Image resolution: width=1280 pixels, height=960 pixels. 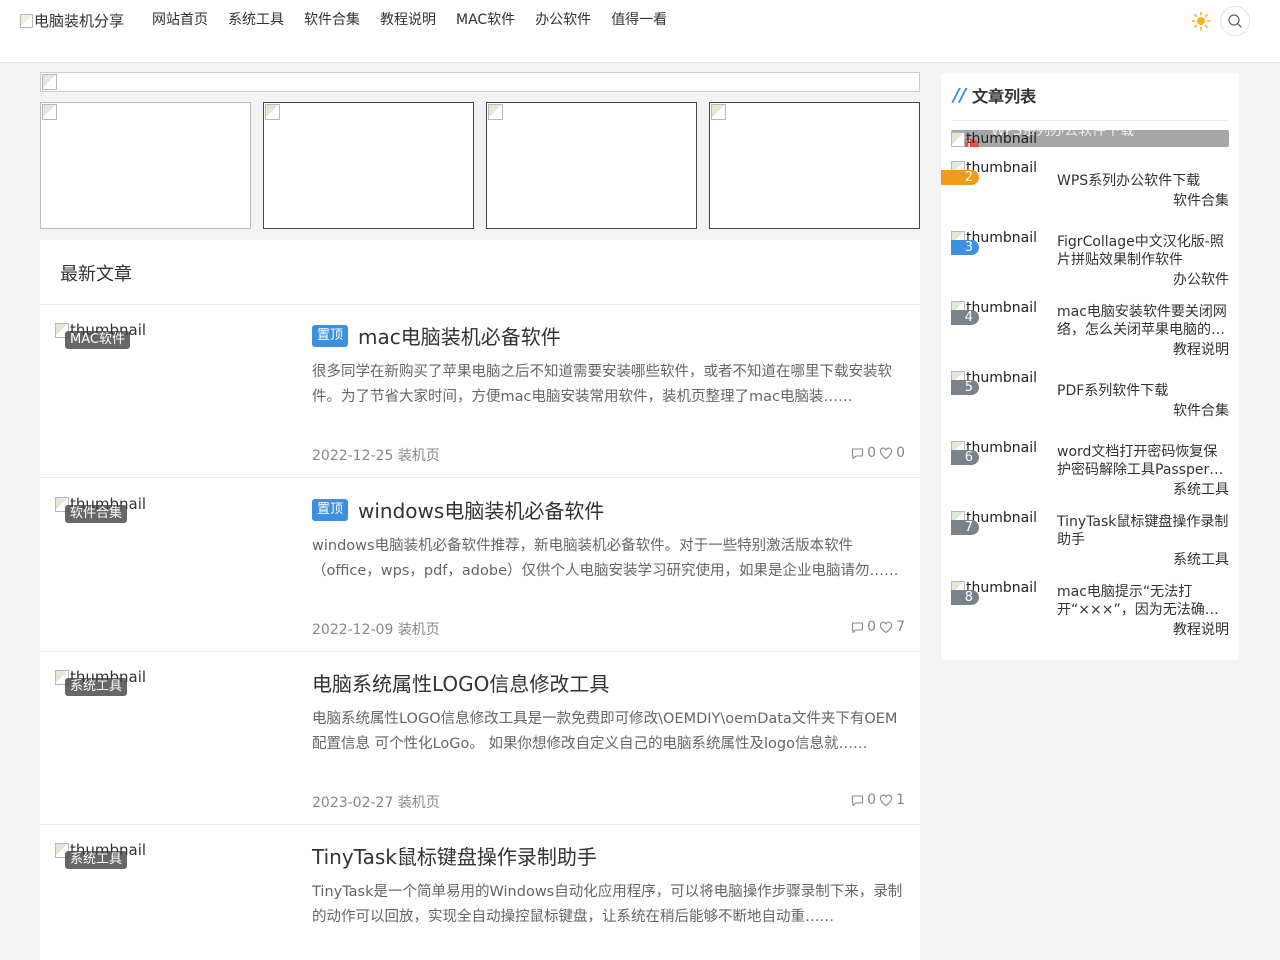 I want to click on post-title: 电脑系统属性LOGO信息修改工具, so click(x=460, y=682).